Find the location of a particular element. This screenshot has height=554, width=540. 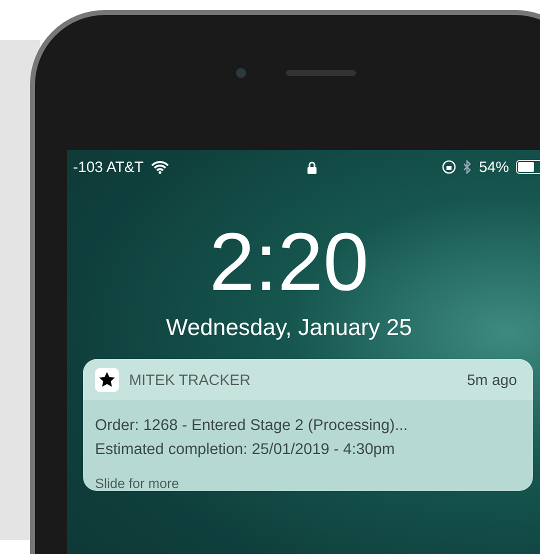

notification-text: Estimated completion: 25/01/2019 - 4:30pm is located at coordinates (245, 450).